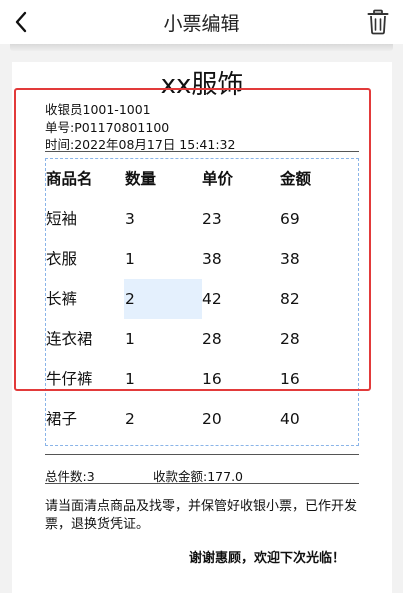  What do you see at coordinates (85, 379) in the screenshot?
I see `item-name: 牛仔裤` at bounding box center [85, 379].